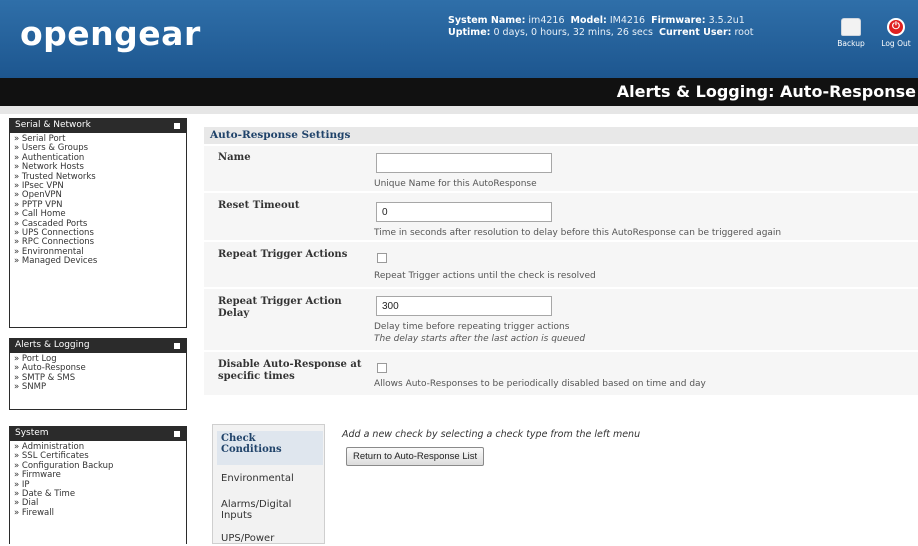 This screenshot has width=918, height=546. Describe the element at coordinates (726, 20) in the screenshot. I see `firmware-value: 3.5.2u1` at that location.